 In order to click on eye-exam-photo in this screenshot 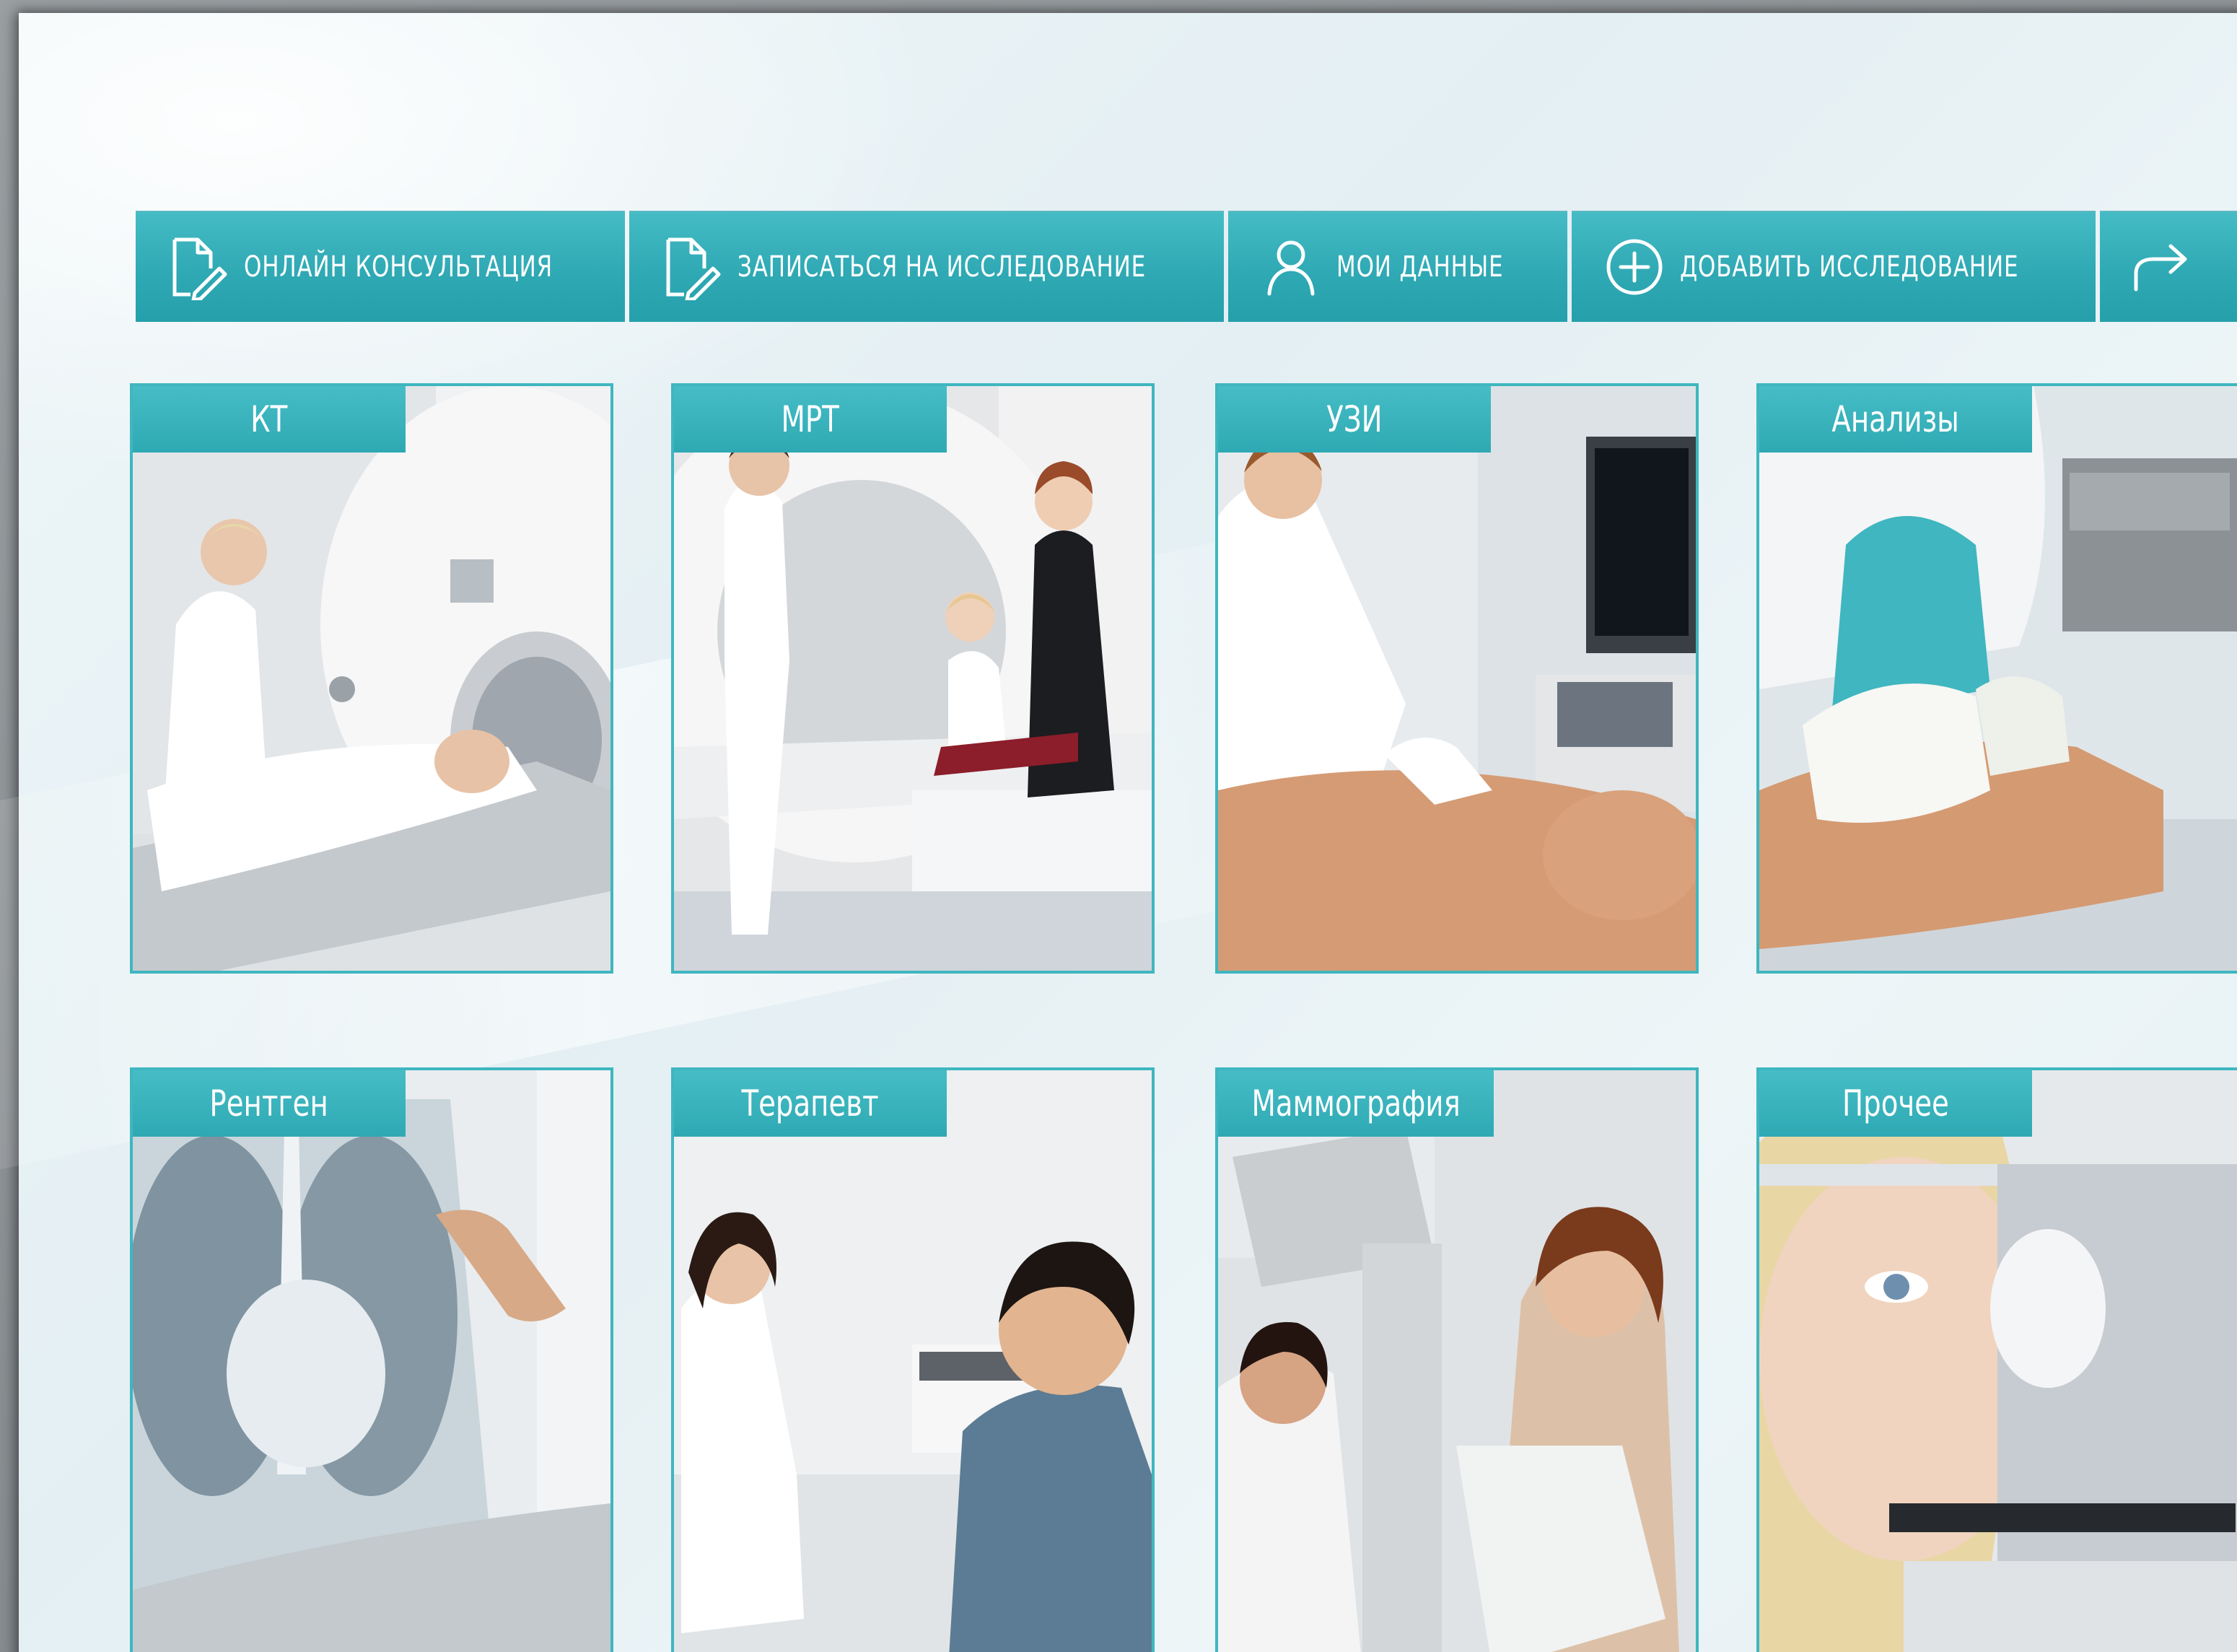, I will do `click(1998, 1361)`.